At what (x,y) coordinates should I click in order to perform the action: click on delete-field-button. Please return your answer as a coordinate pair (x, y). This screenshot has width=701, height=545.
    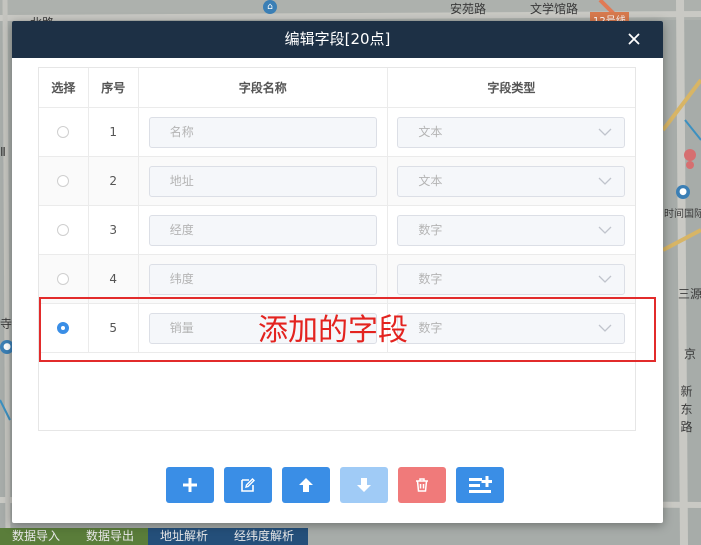
    Looking at the image, I should click on (422, 485).